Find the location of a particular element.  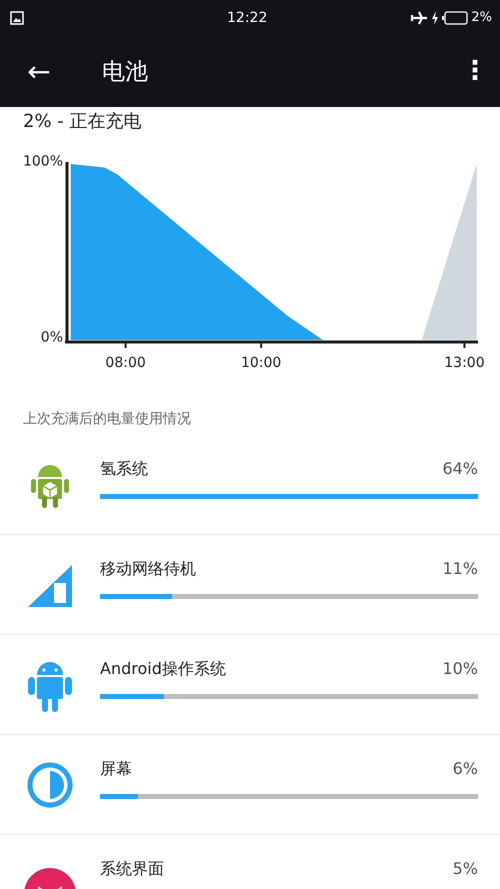

y-tick-label: 100% is located at coordinates (42, 161).